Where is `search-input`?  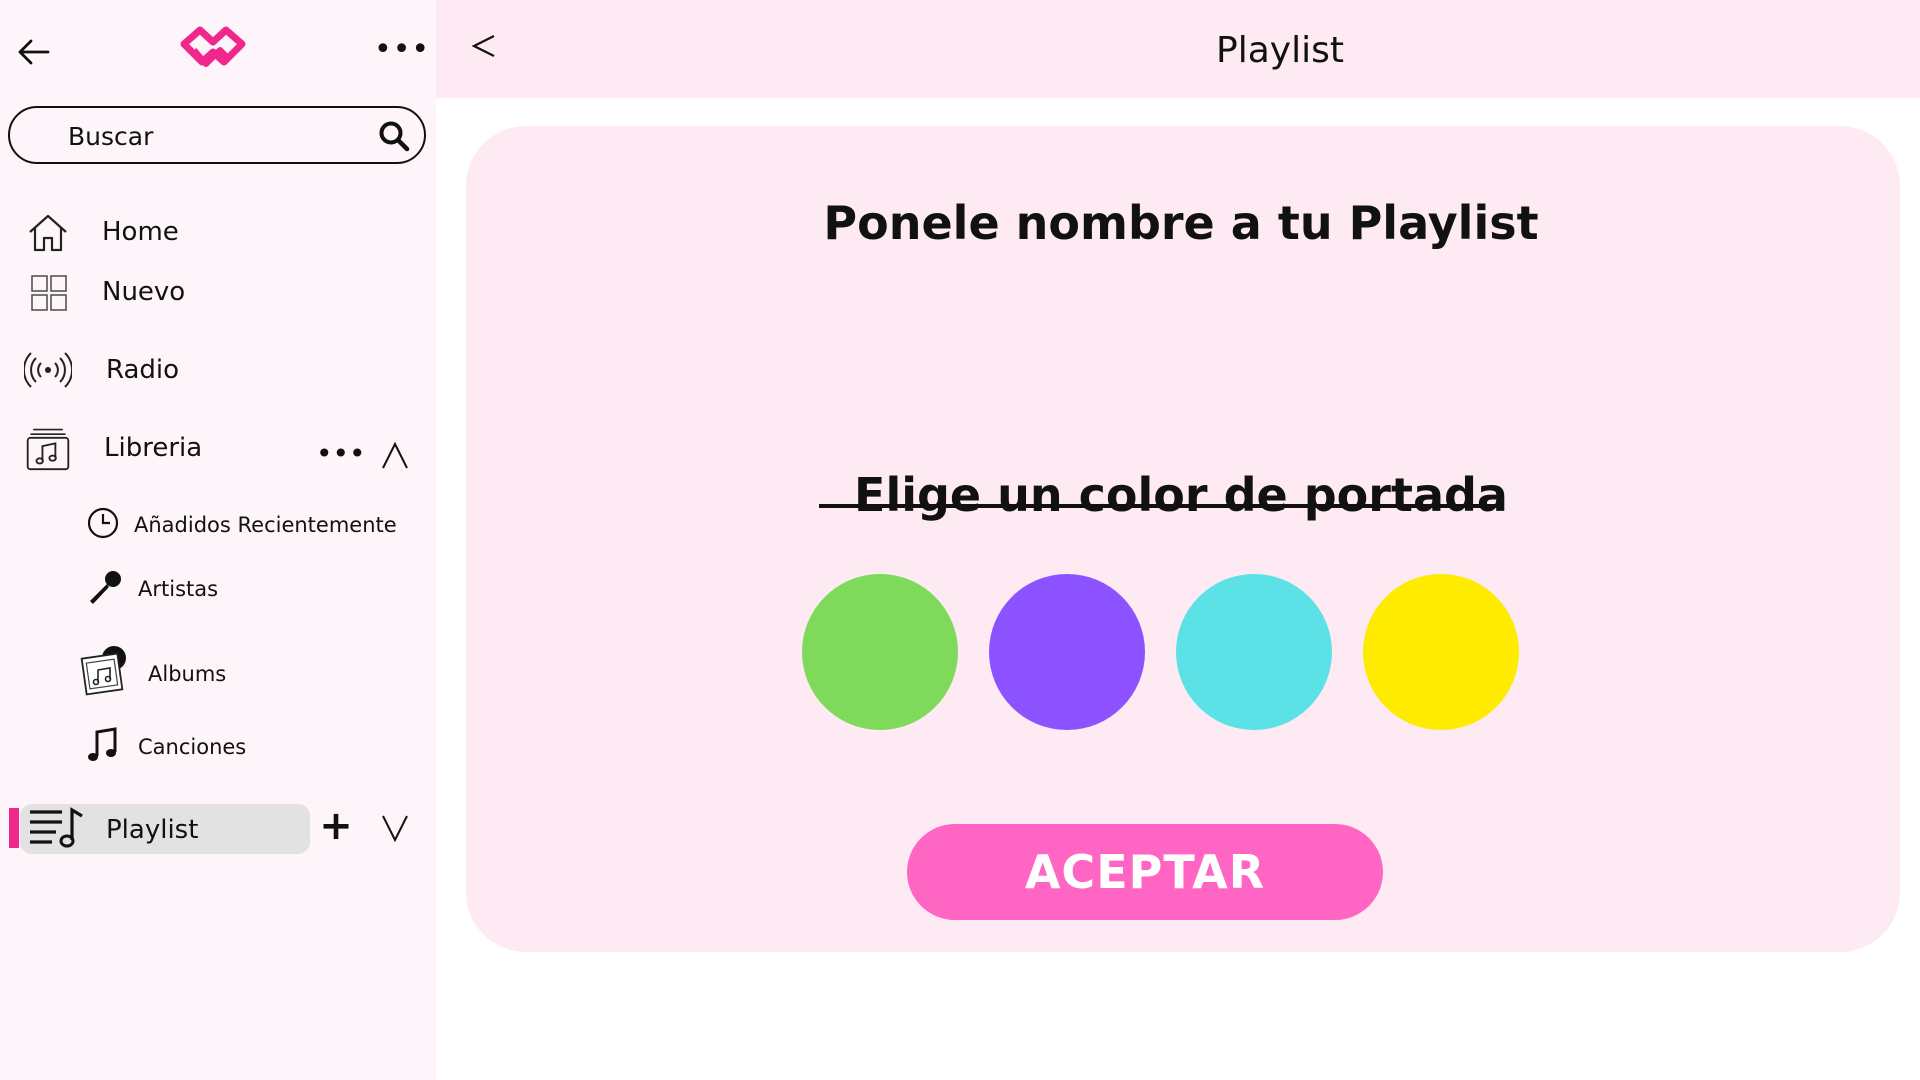 search-input is located at coordinates (218, 136).